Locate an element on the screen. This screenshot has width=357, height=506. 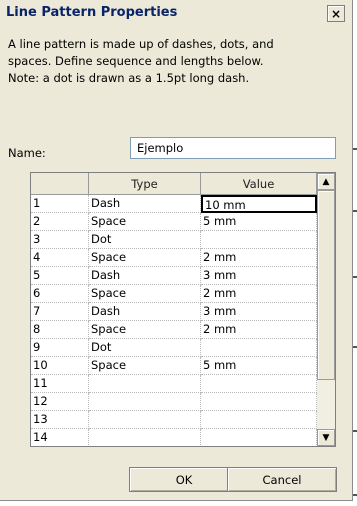
table-row: 10 Space 5 mm is located at coordinates (174, 366).